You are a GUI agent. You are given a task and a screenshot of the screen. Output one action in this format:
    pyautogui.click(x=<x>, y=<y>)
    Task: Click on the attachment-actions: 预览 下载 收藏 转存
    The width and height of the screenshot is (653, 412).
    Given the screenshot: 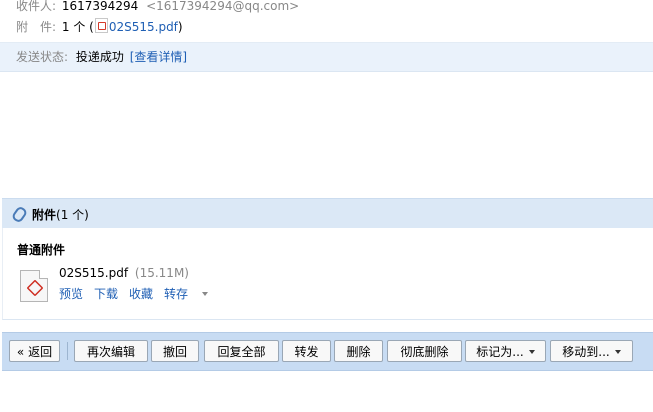 What is the action you would take?
    pyautogui.click(x=144, y=293)
    